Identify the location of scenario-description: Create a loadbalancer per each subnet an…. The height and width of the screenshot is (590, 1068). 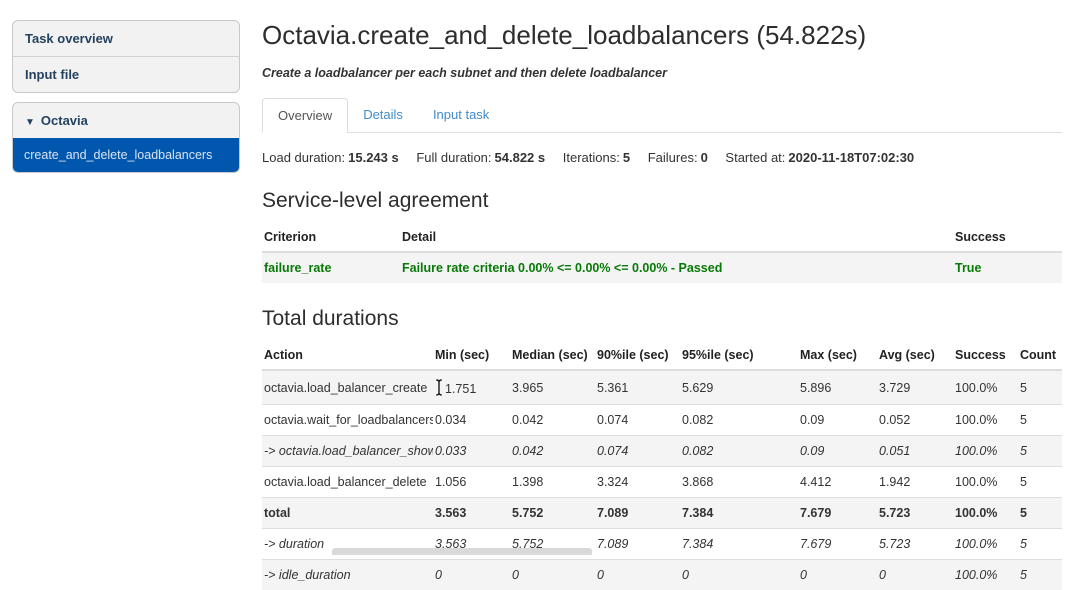
(662, 73).